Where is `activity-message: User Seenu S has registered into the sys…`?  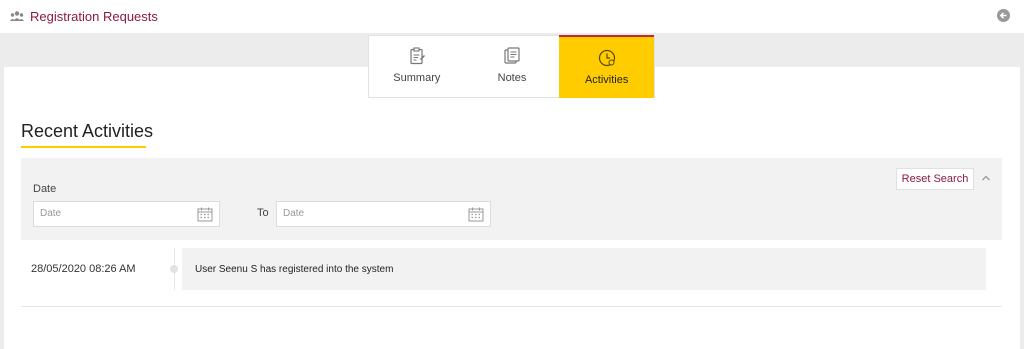 activity-message: User Seenu S has registered into the sys… is located at coordinates (294, 269).